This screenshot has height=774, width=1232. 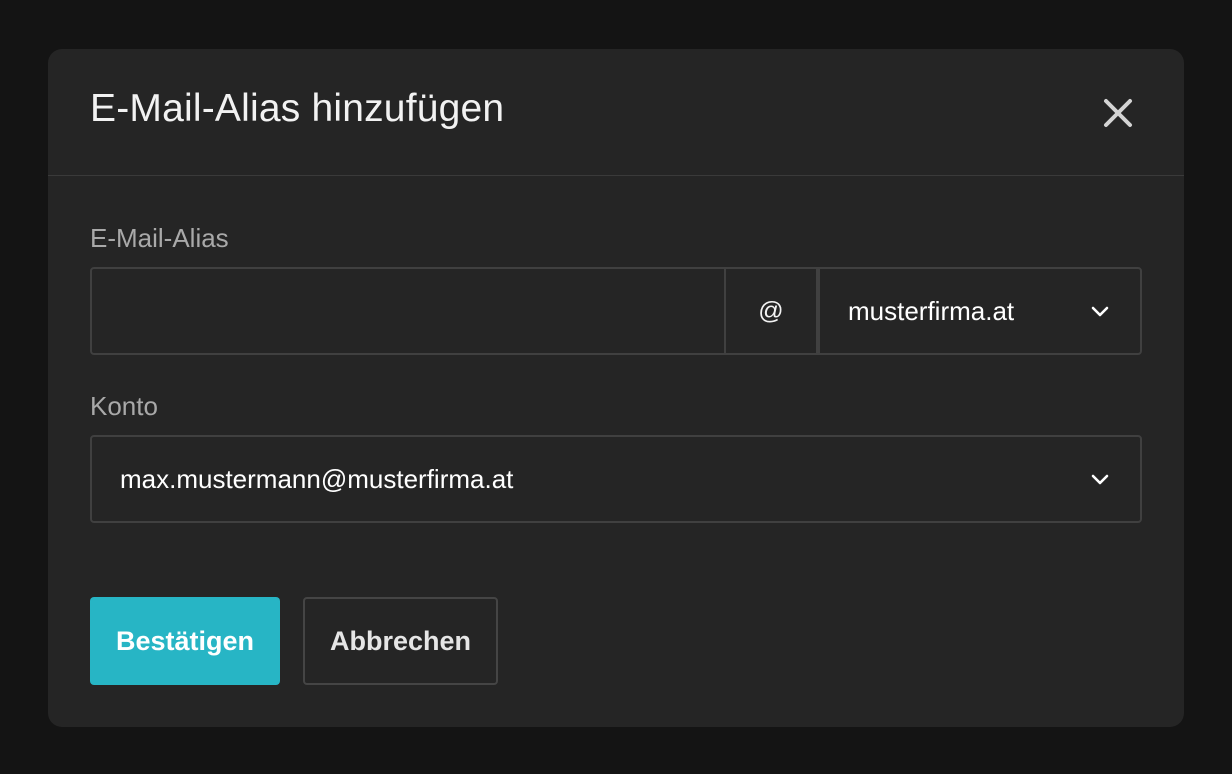 I want to click on close-button, so click(x=1118, y=113).